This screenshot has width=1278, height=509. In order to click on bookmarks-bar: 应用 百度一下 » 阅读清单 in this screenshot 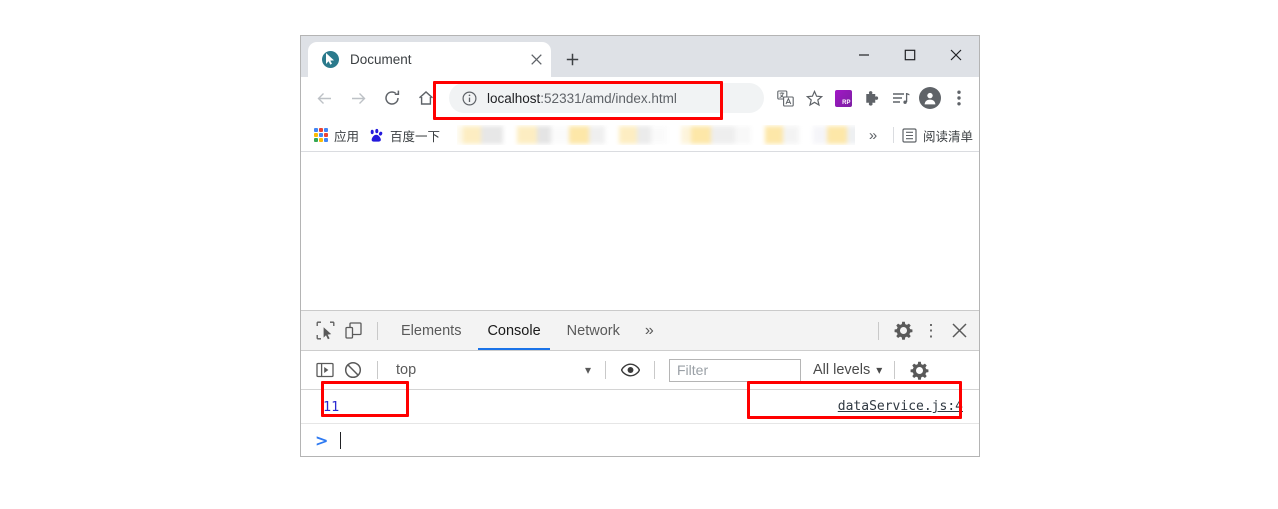, I will do `click(640, 135)`.